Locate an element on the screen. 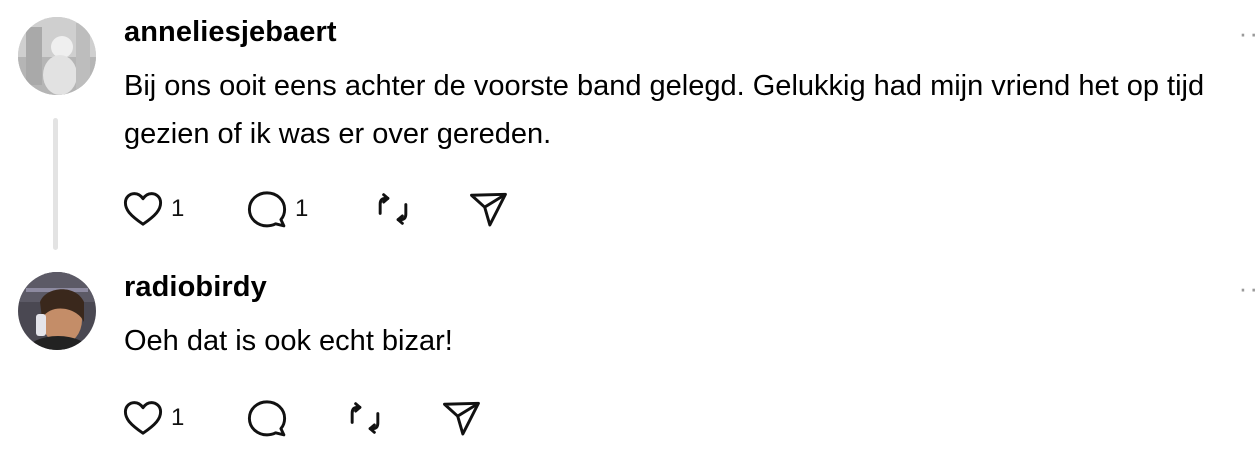 Image resolution: width=1260 pixels, height=460 pixels. username: anneliesjebaert is located at coordinates (230, 32).